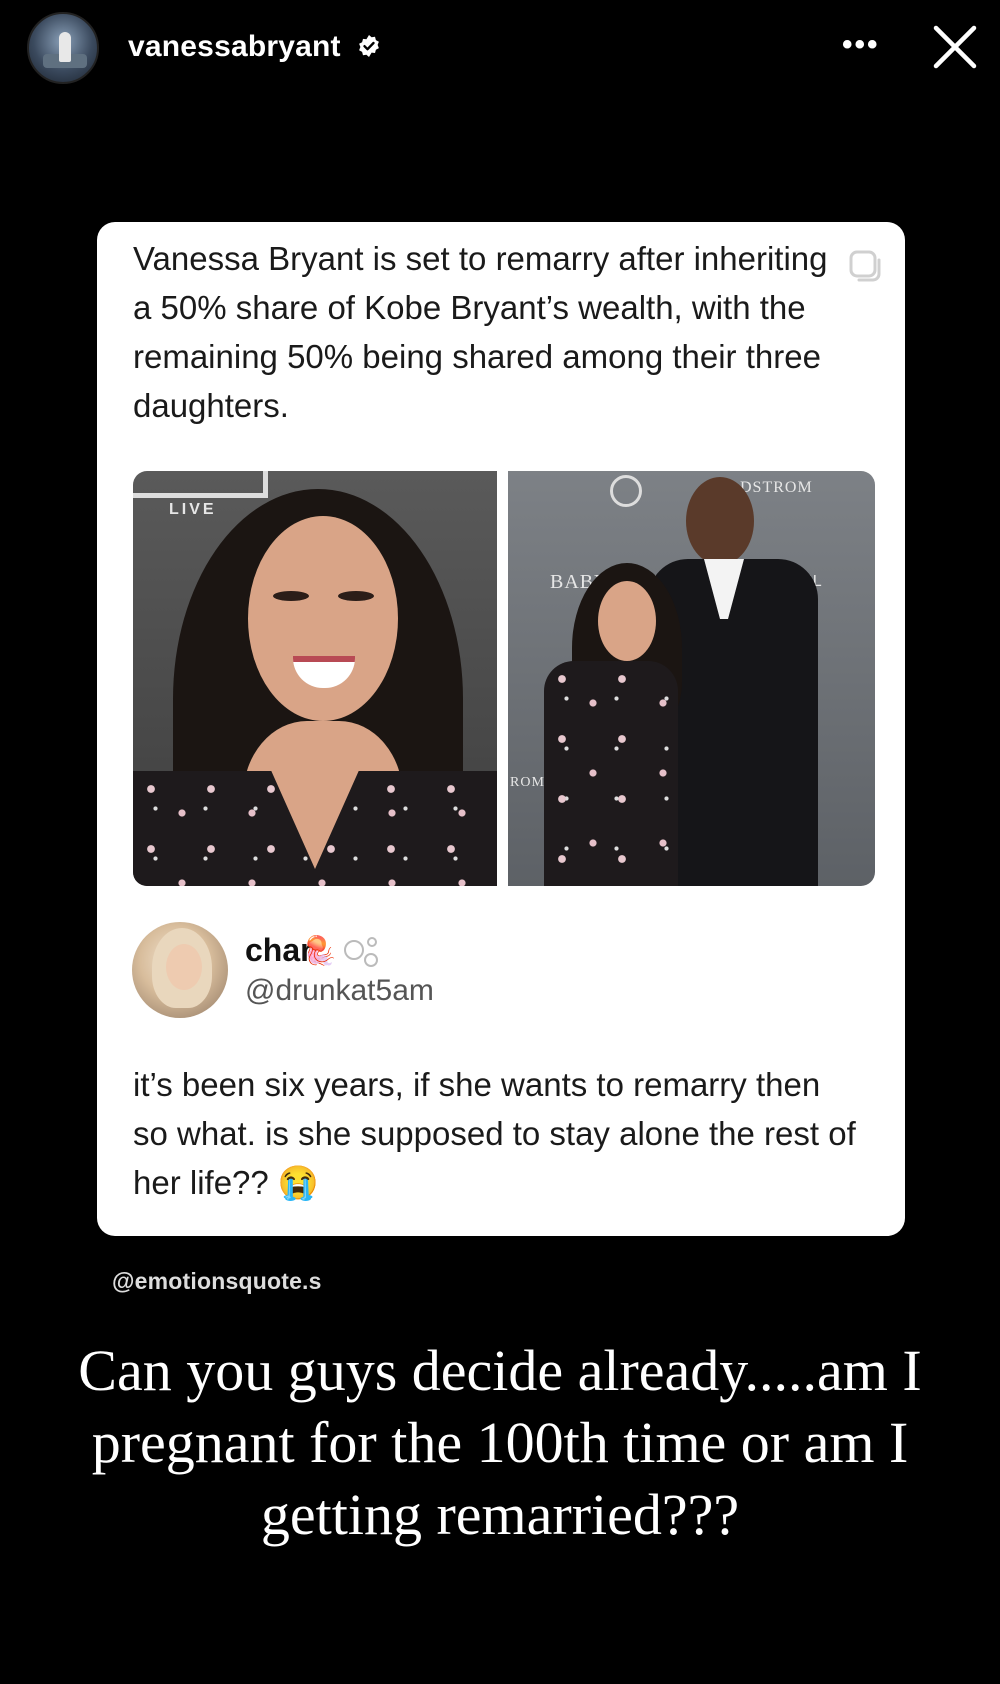 This screenshot has height=1684, width=1000. What do you see at coordinates (234, 47) in the screenshot?
I see `username: vanessabryant` at bounding box center [234, 47].